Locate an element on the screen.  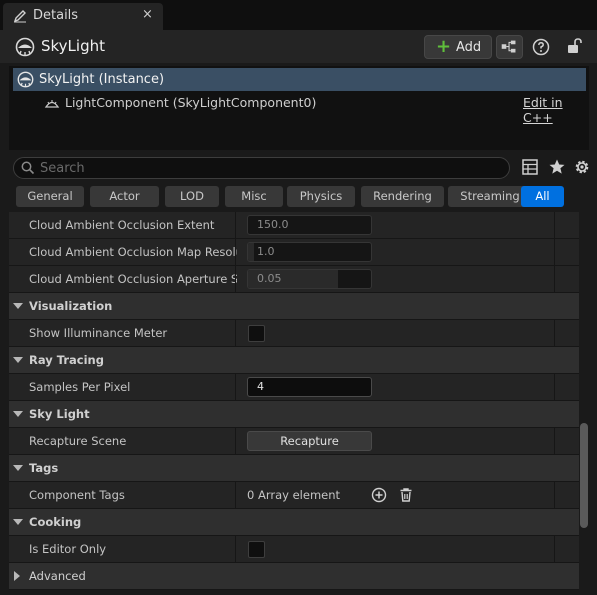
blueprint-button is located at coordinates (509, 47).